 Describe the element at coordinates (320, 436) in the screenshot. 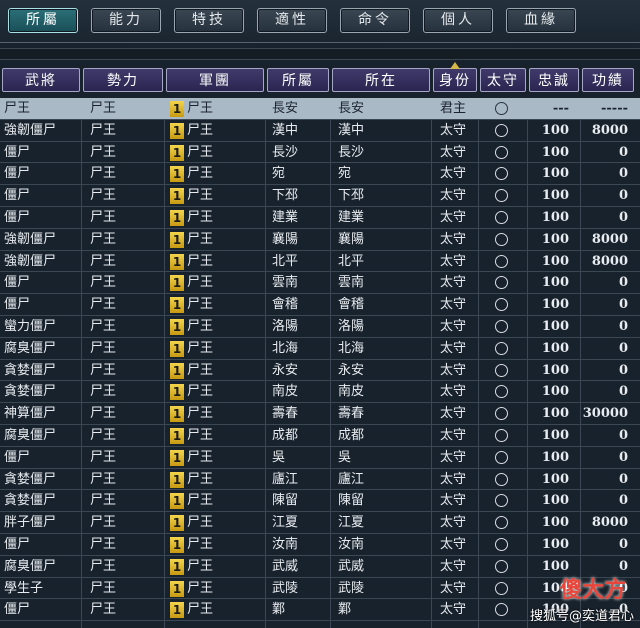

I see `table-row: 腐臭僵尸 尸王 尸王 成都 成都 太守 1 100 0` at that location.